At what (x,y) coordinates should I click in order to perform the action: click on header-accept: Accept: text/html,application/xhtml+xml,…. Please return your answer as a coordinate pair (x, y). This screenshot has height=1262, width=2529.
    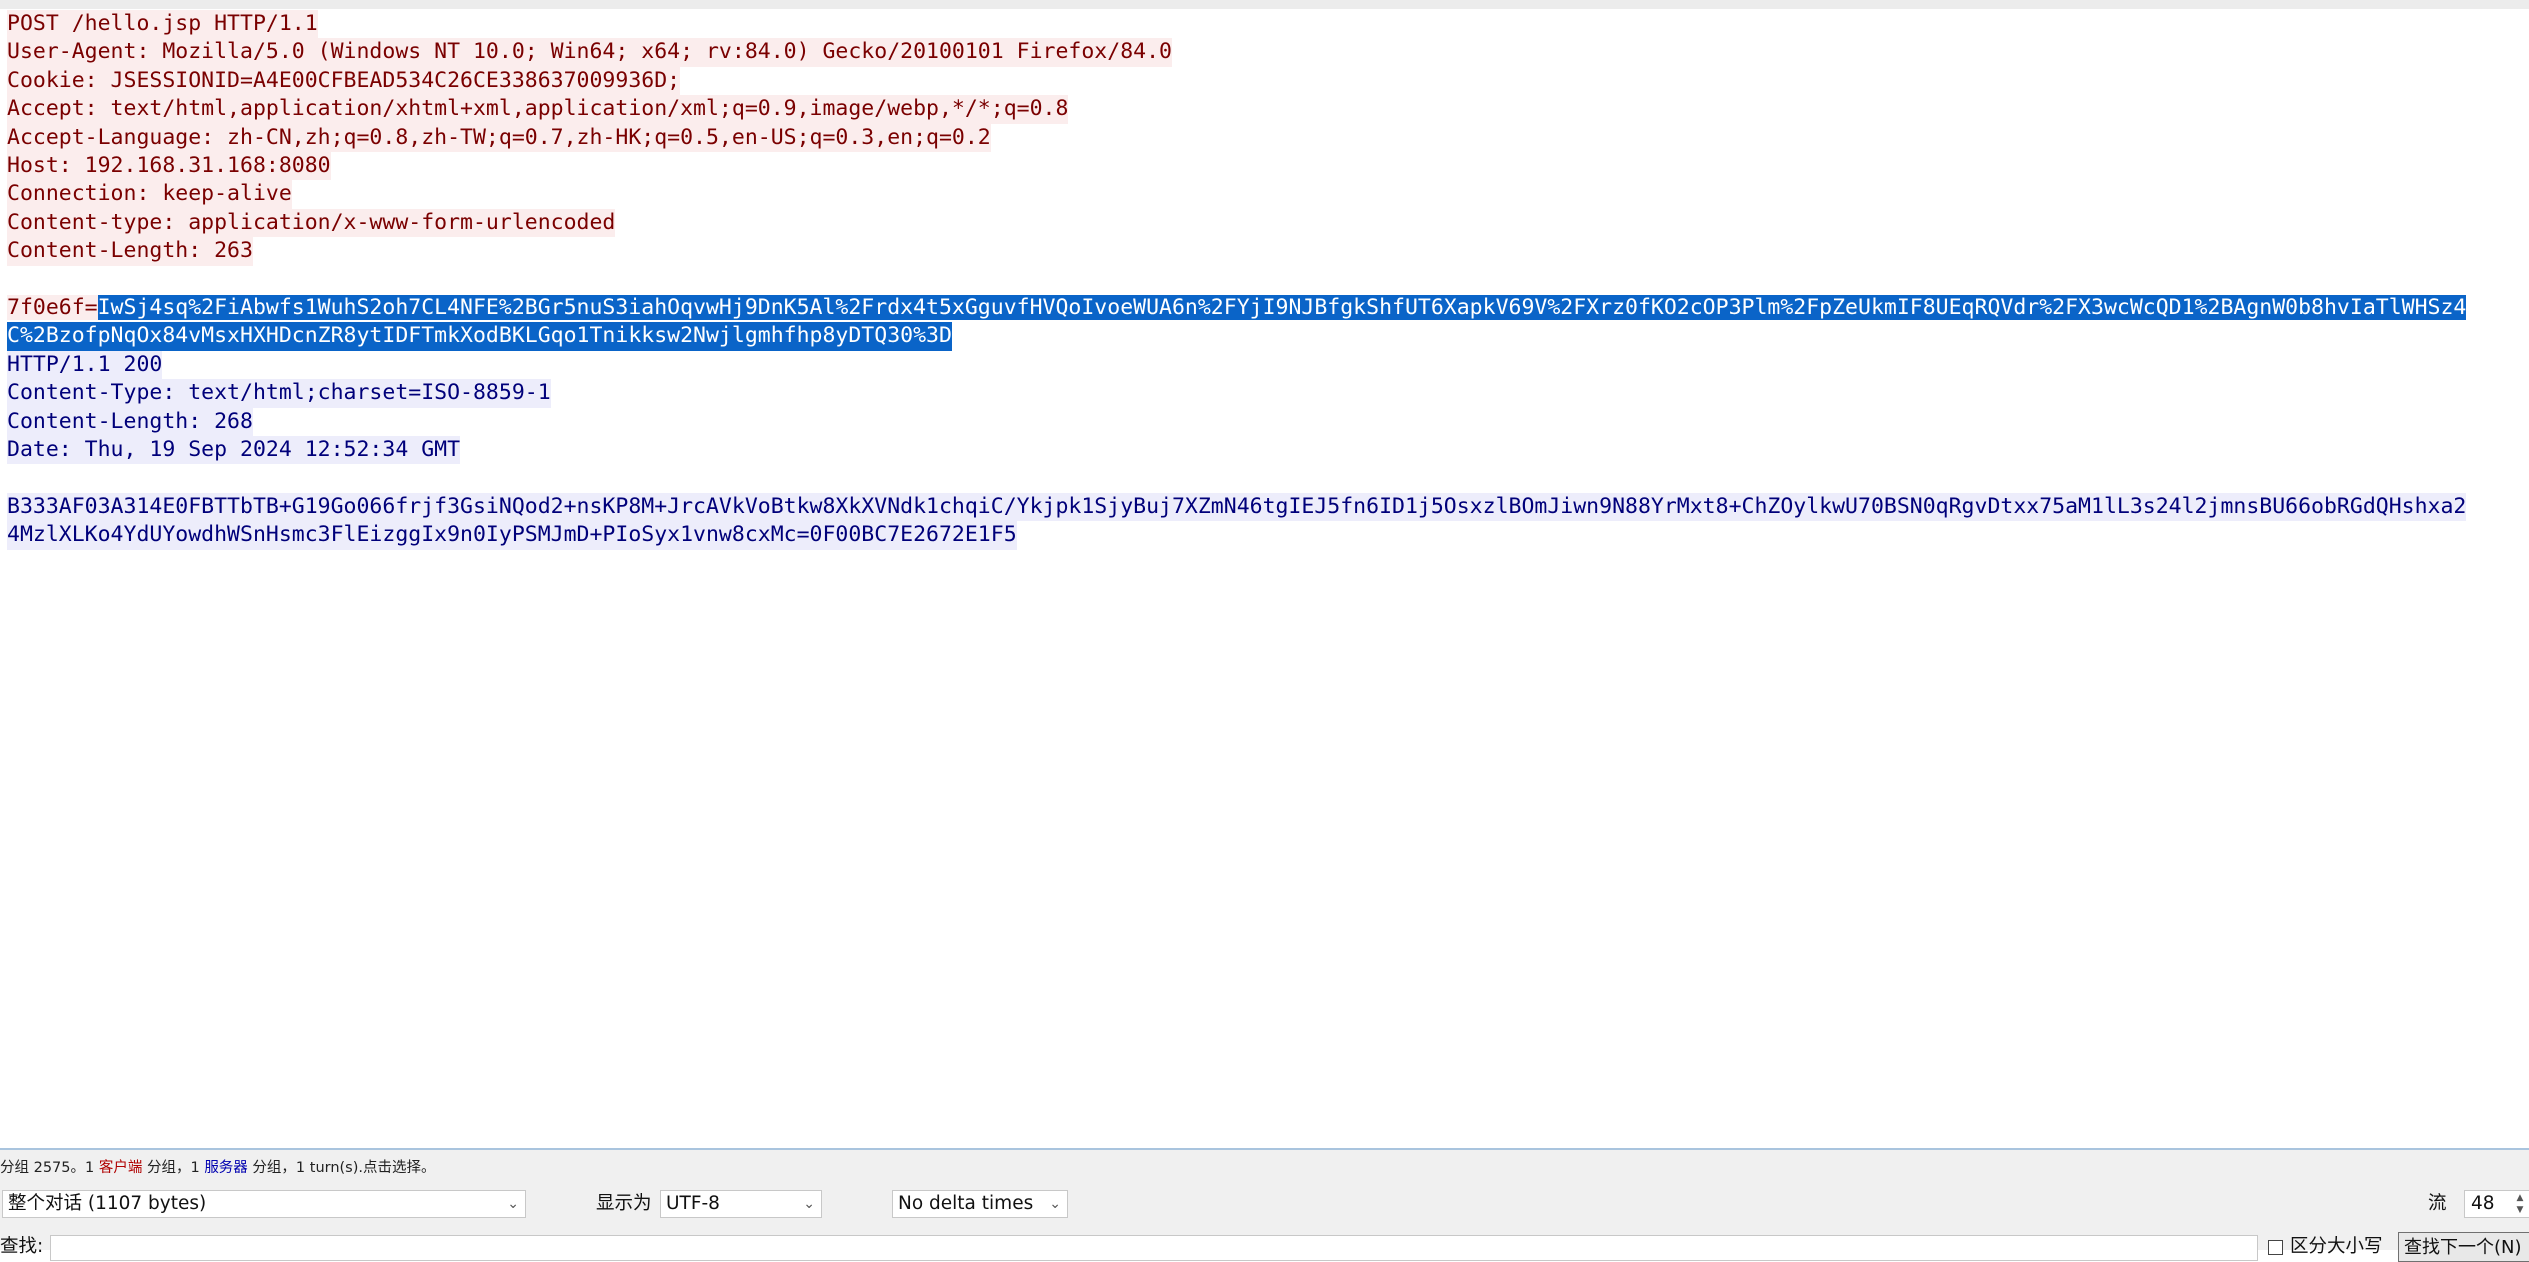
    Looking at the image, I should click on (538, 109).